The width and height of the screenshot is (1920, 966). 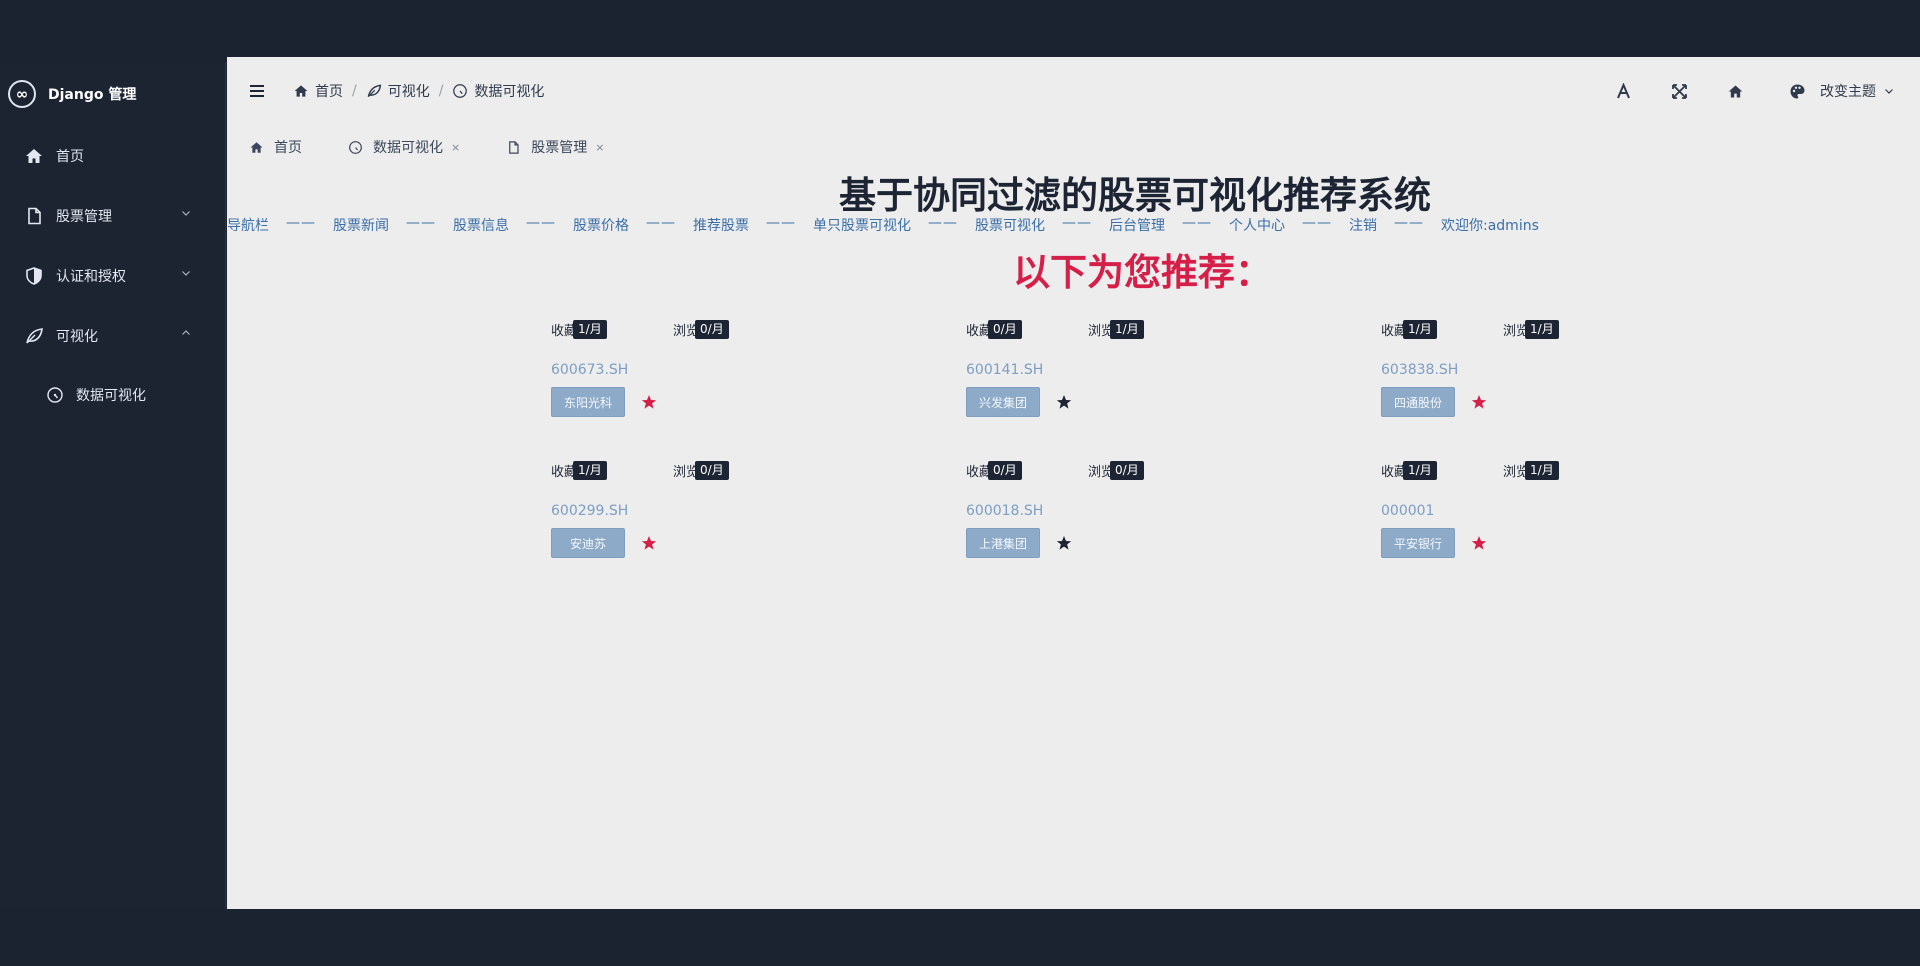 I want to click on sidebar-subitem-data-visualization: 数据可视化, so click(x=112, y=395).